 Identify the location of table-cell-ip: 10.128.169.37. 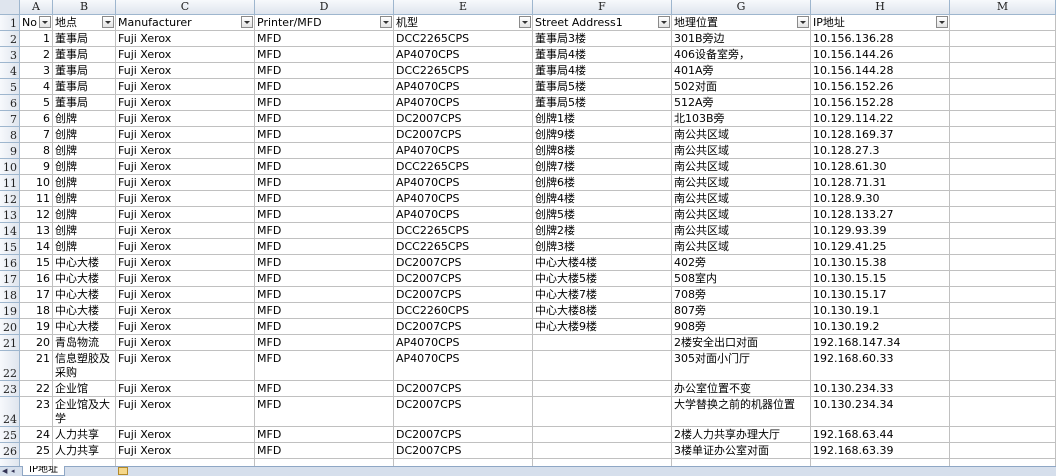
(880, 135).